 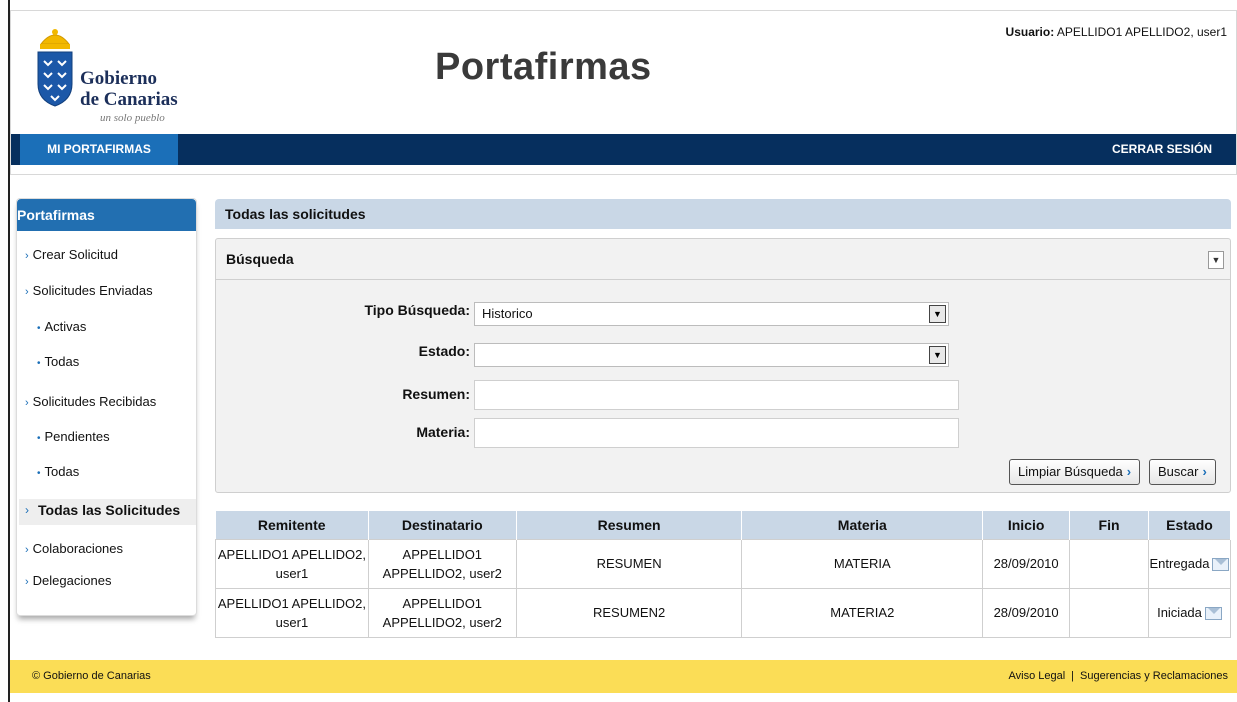 What do you see at coordinates (1189, 563) in the screenshot?
I see `cell-estado: Entregada` at bounding box center [1189, 563].